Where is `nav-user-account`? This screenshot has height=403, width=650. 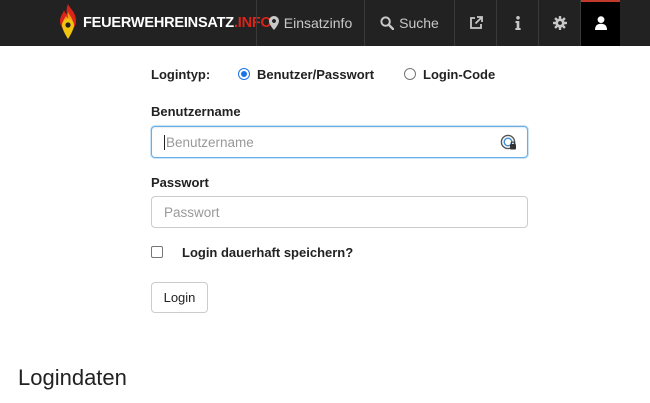
nav-user-account is located at coordinates (600, 23).